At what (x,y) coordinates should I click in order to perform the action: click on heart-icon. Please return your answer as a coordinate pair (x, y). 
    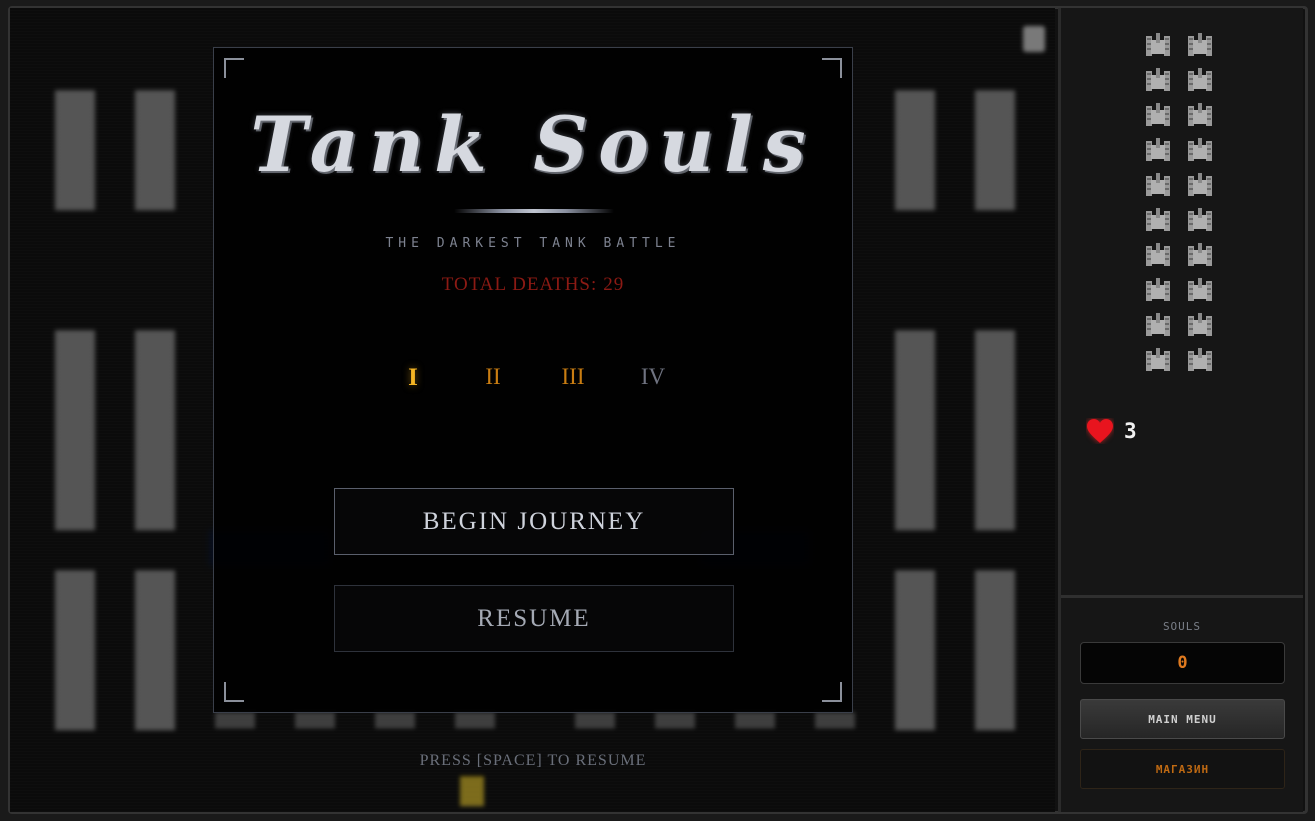
    Looking at the image, I should click on (1100, 431).